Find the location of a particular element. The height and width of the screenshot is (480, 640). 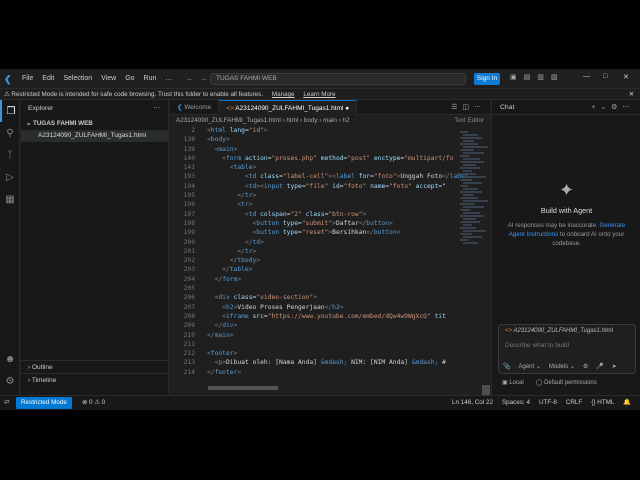

code-line: 211 is located at coordinates (315, 344).